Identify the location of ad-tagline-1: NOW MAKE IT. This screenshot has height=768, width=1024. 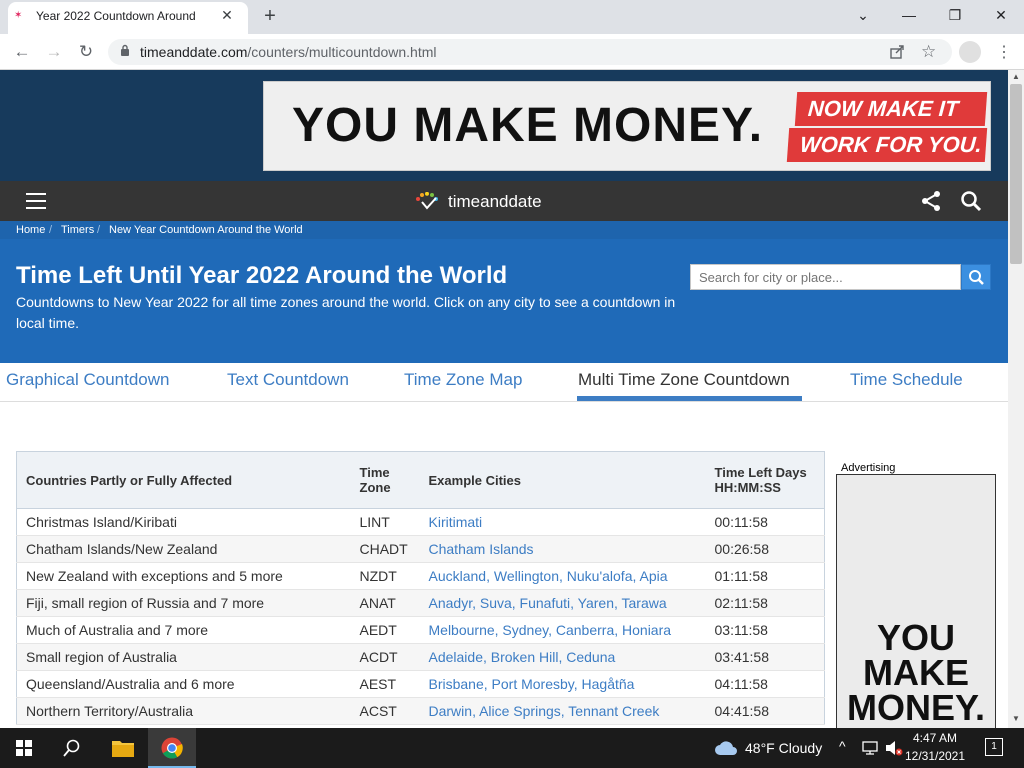
(891, 109).